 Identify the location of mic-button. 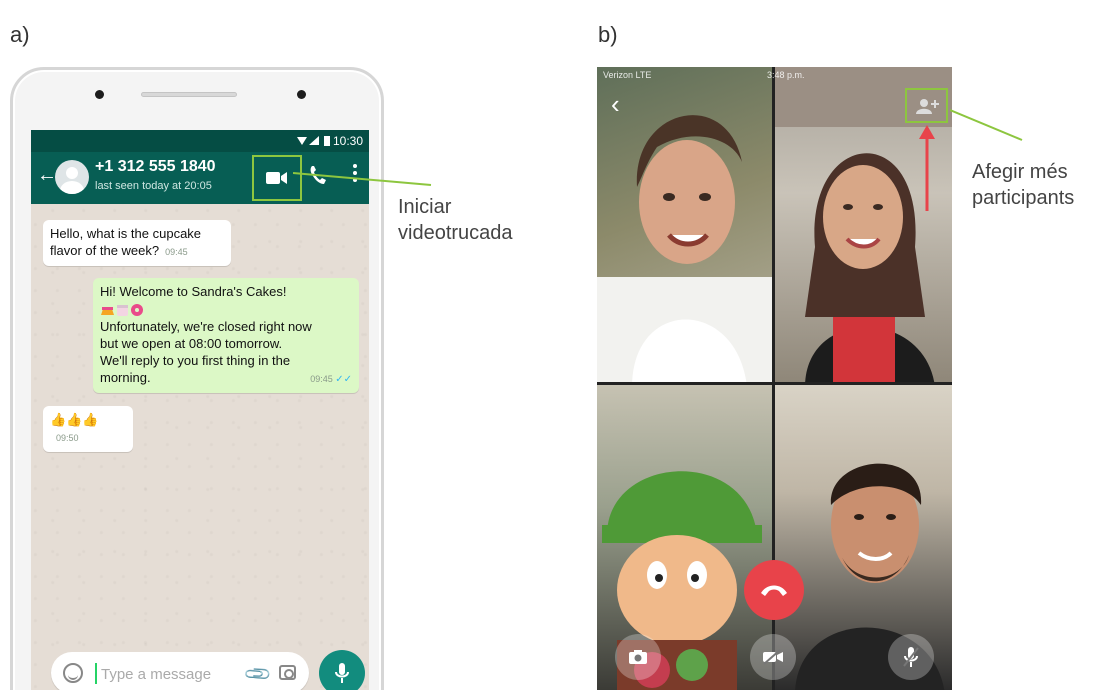
(342, 670).